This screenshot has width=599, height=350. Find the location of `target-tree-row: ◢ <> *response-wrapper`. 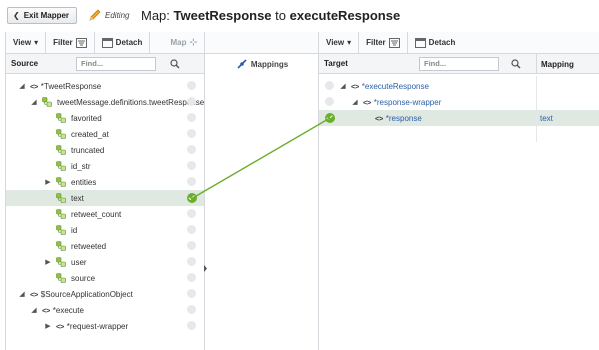

target-tree-row: ◢ <> *response-wrapper is located at coordinates (459, 102).